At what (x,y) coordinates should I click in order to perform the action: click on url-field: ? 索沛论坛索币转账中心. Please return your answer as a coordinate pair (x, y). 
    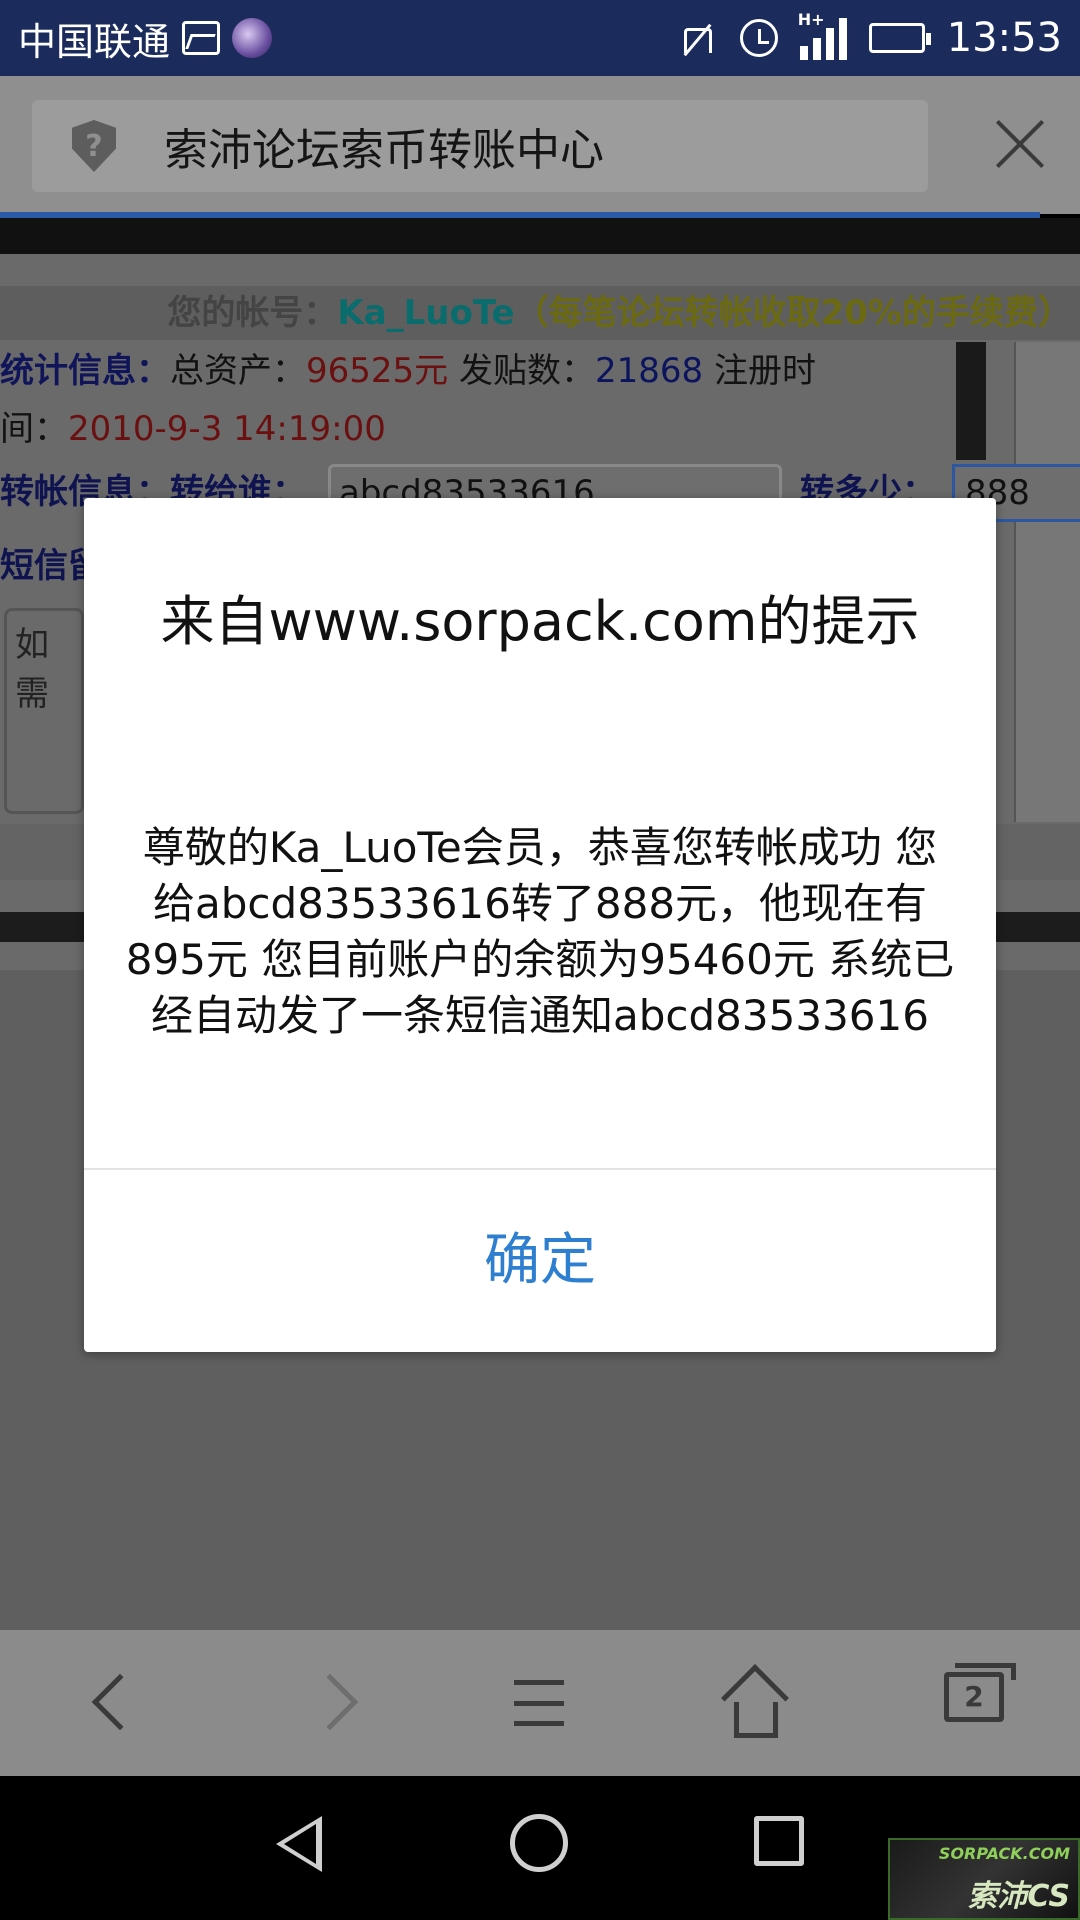
    Looking at the image, I should click on (480, 146).